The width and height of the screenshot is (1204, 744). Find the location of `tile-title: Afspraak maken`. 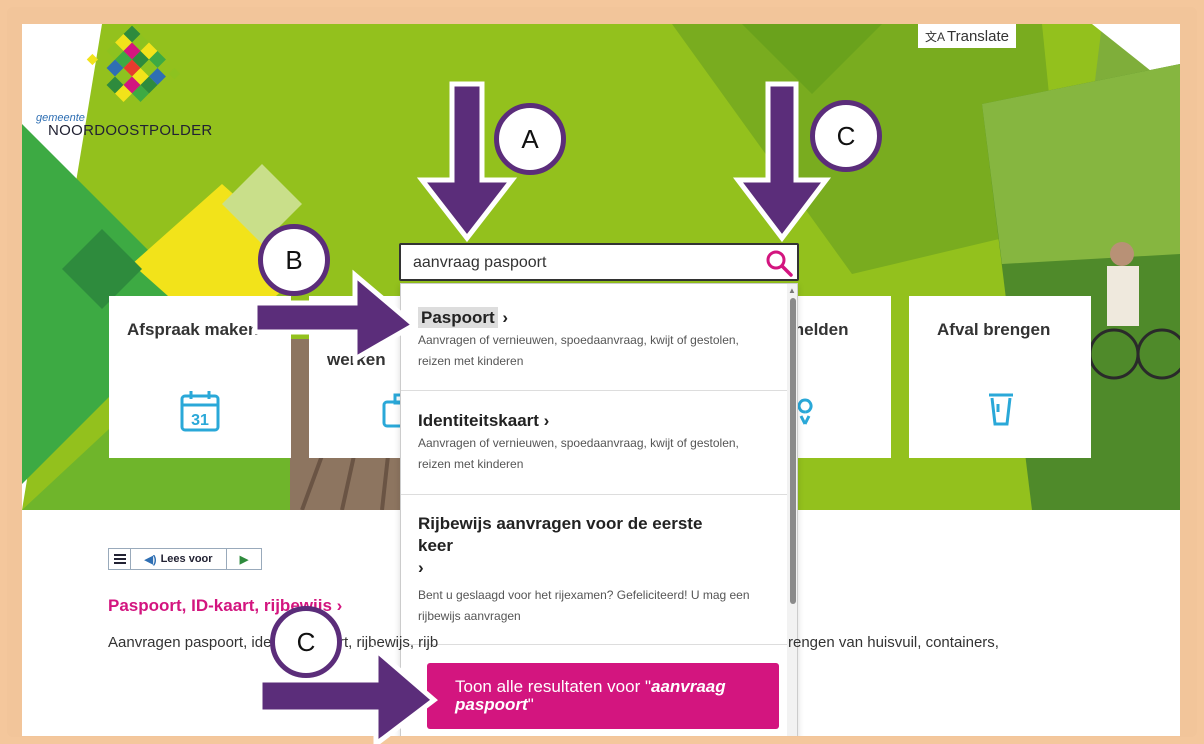

tile-title: Afspraak maken is located at coordinates (193, 329).